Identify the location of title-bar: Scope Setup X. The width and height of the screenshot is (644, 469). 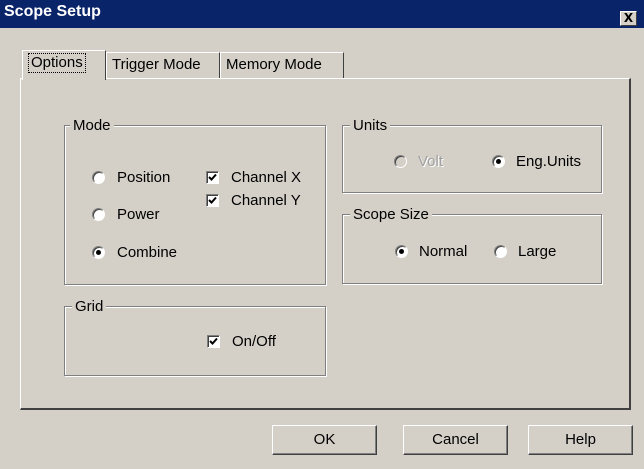
(322, 14).